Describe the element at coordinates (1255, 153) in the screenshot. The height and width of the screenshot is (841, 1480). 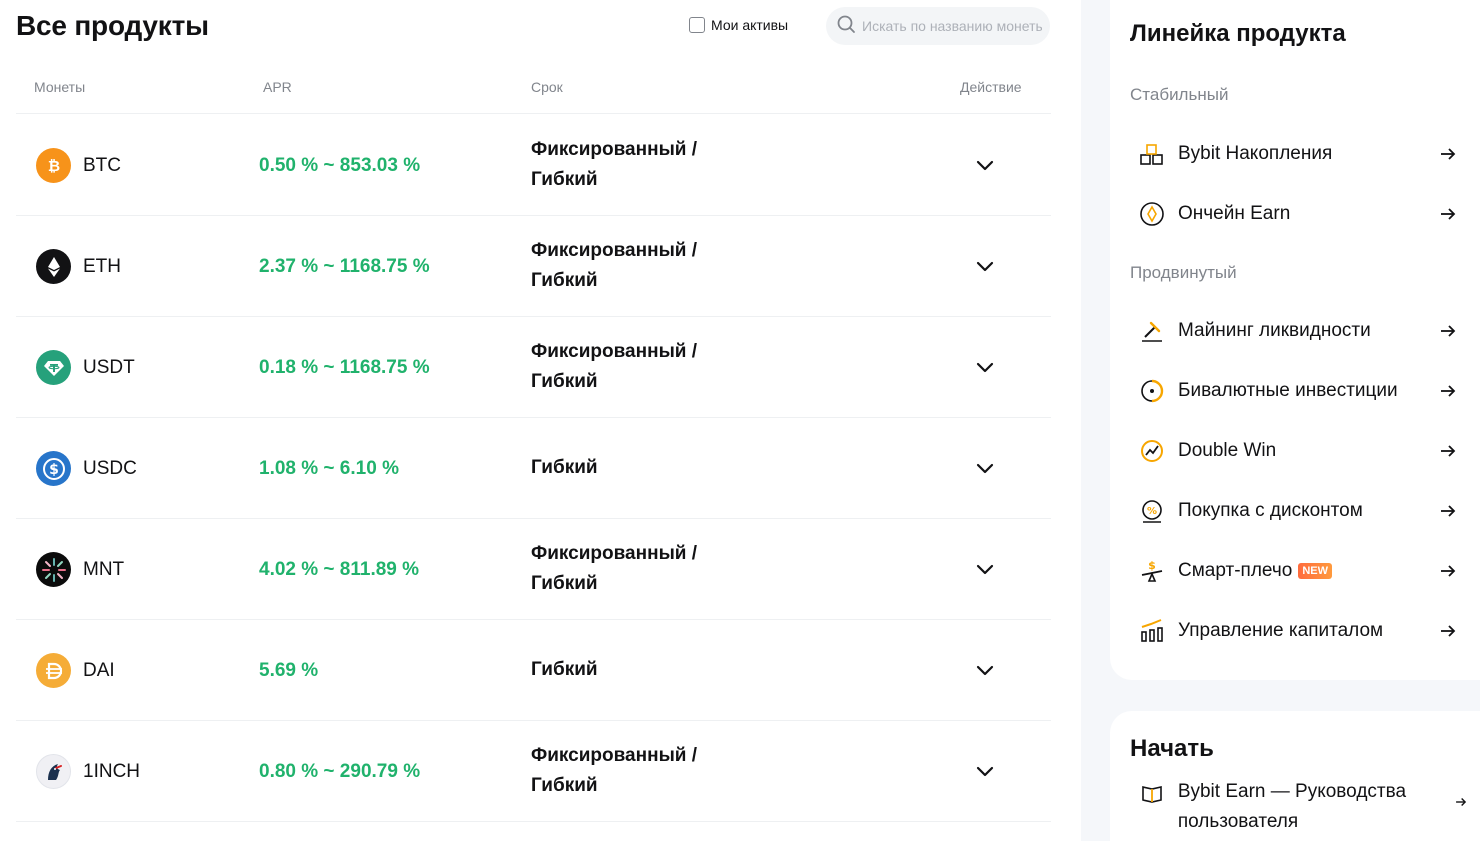
I see `menu-item-label: Bybit Накопления` at that location.